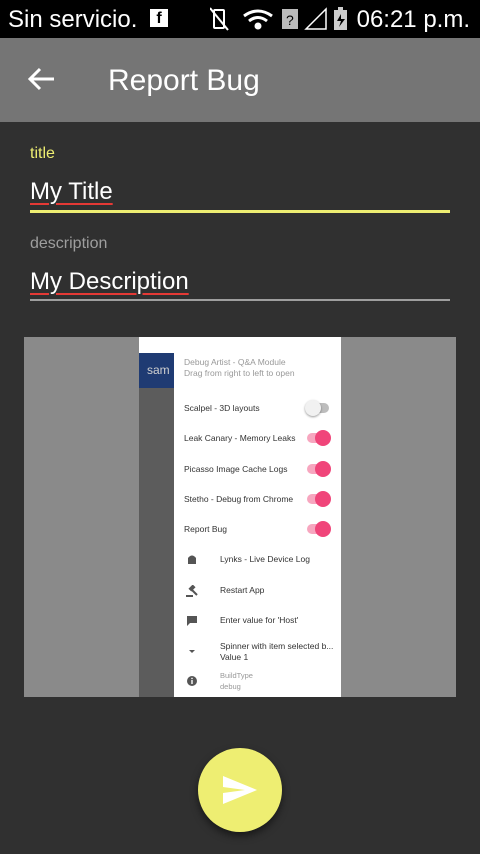 This screenshot has width=480, height=854. I want to click on clock-text: 06:21 p.m., so click(413, 19).